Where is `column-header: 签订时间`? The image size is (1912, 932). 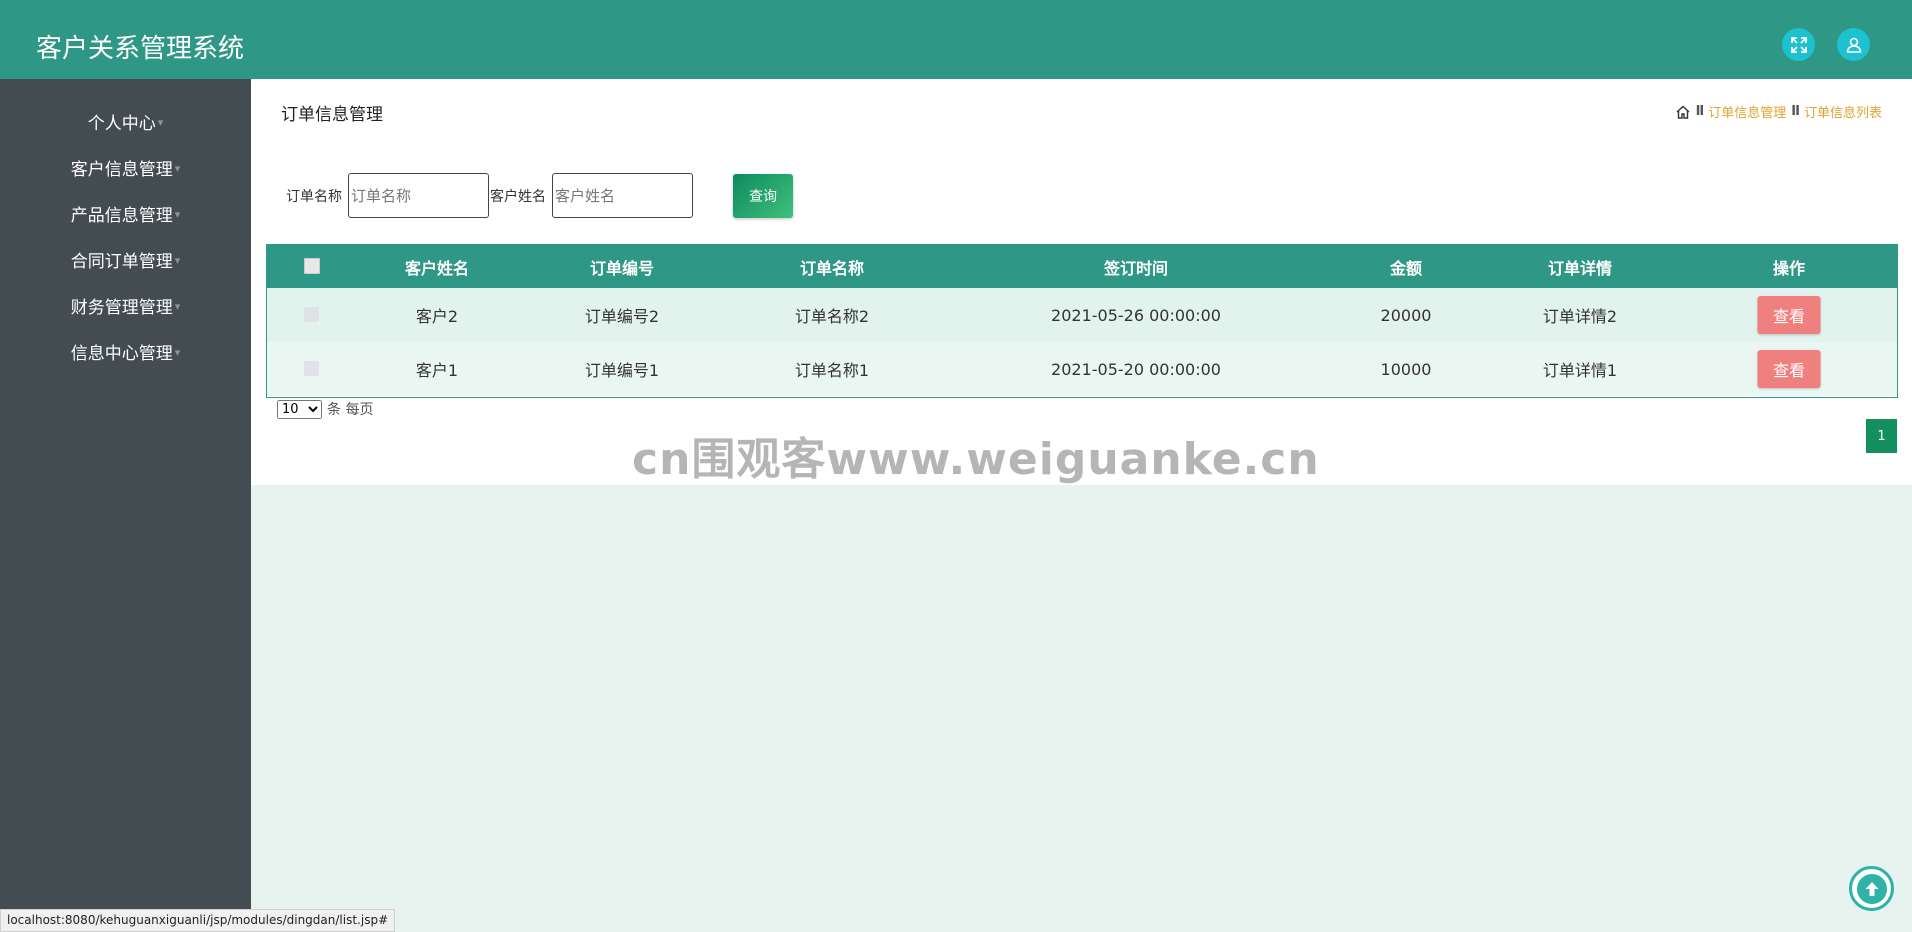
column-header: 签订时间 is located at coordinates (1136, 266).